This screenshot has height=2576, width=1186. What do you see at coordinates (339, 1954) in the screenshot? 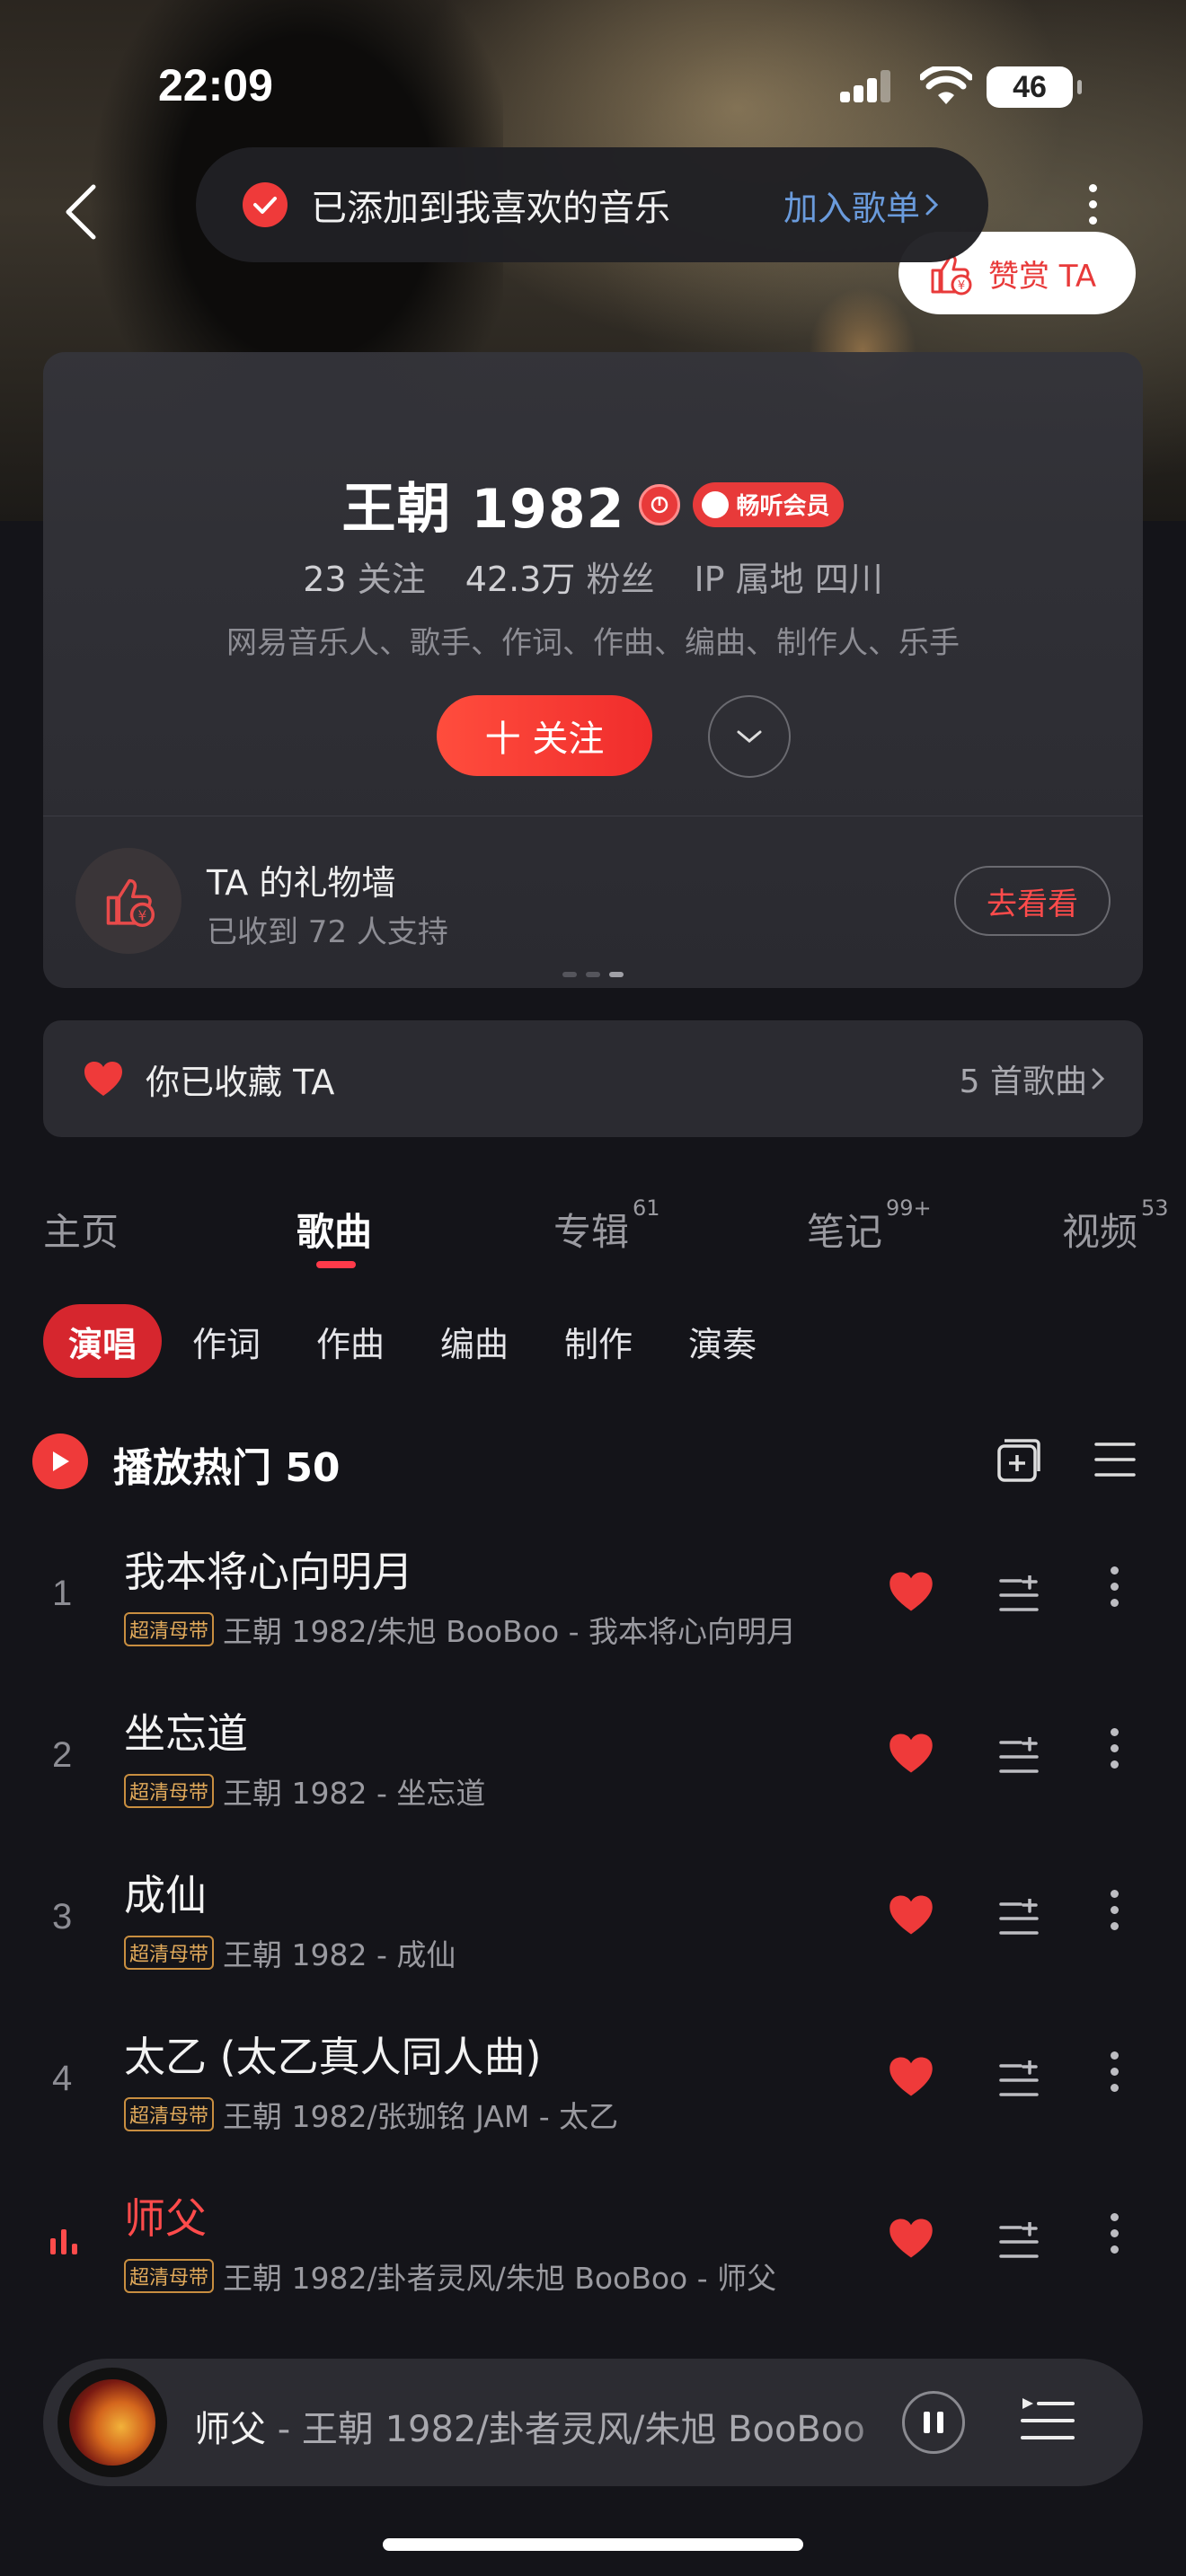
I see `song-meta: 王朝 1982 - 成仙` at bounding box center [339, 1954].